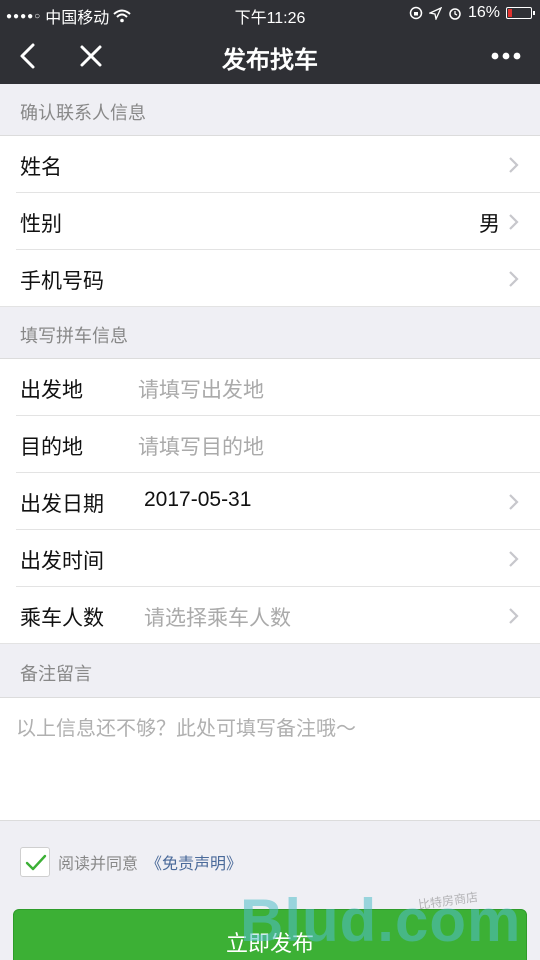  What do you see at coordinates (520, 13) in the screenshot?
I see `battery-icon` at bounding box center [520, 13].